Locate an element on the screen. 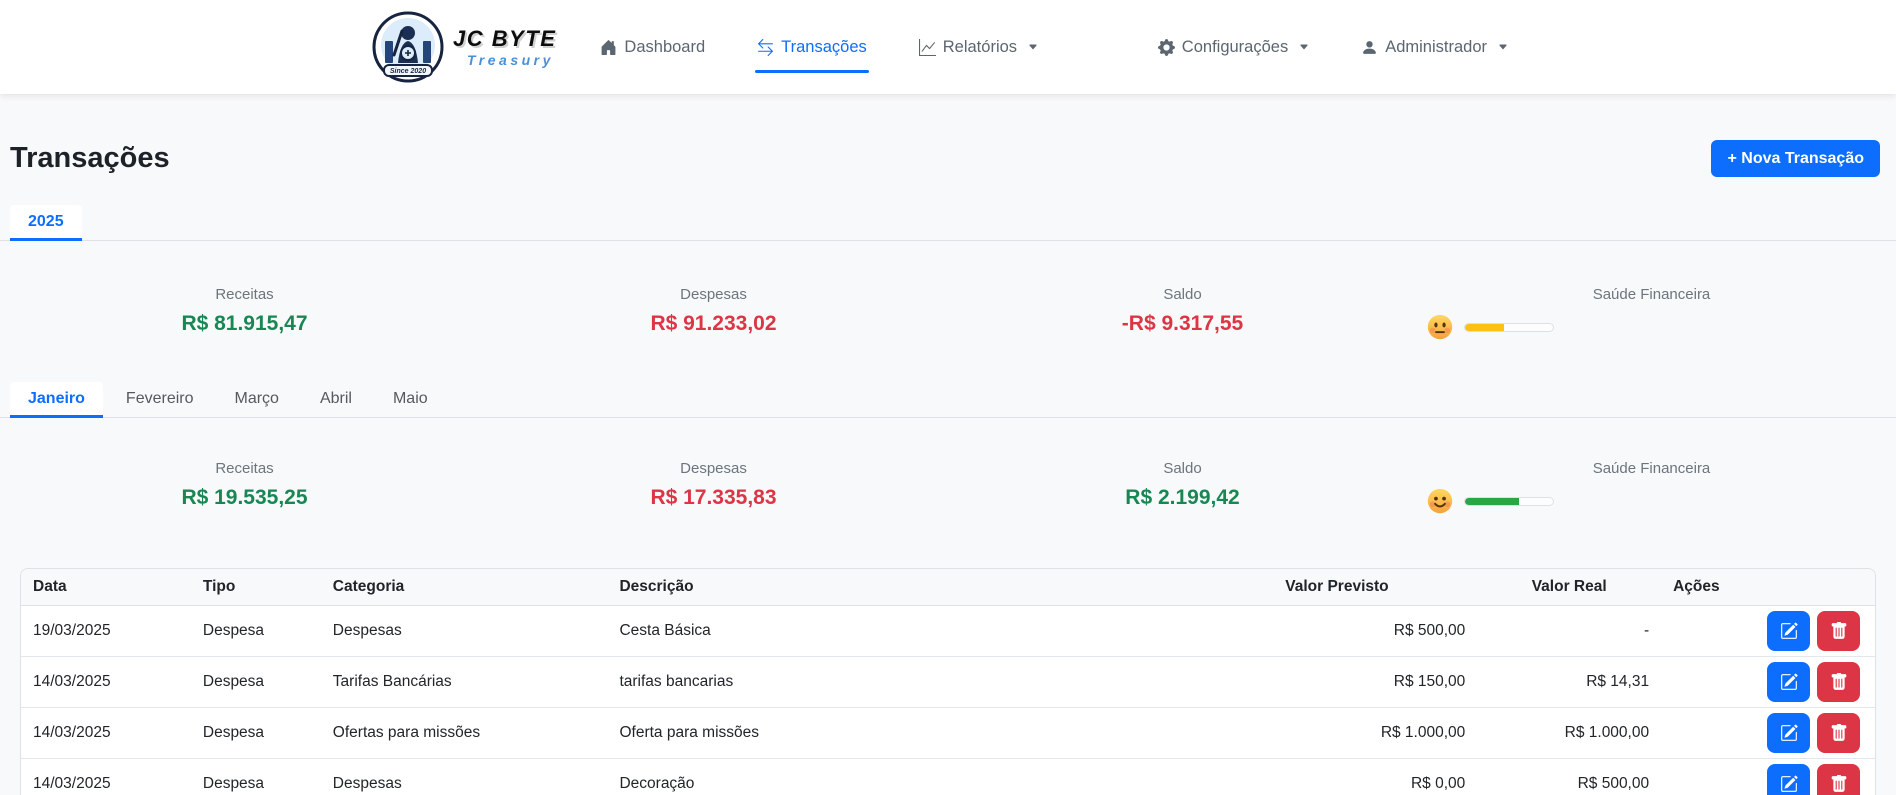 This screenshot has height=795, width=1896. happy-face-emoji-icon is located at coordinates (1440, 501).